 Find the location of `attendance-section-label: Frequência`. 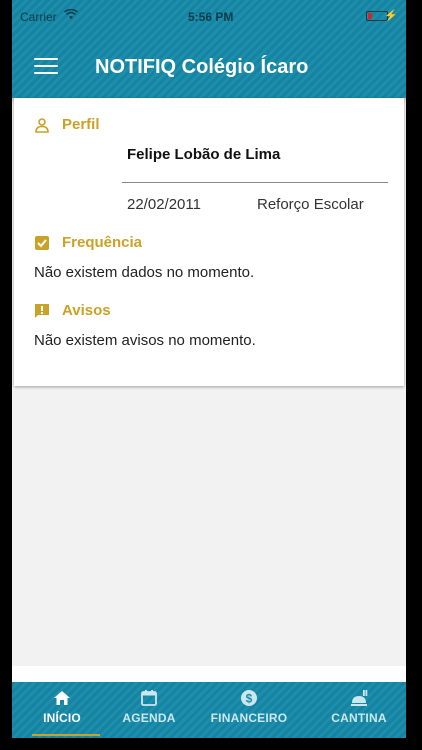

attendance-section-label: Frequência is located at coordinates (102, 242).